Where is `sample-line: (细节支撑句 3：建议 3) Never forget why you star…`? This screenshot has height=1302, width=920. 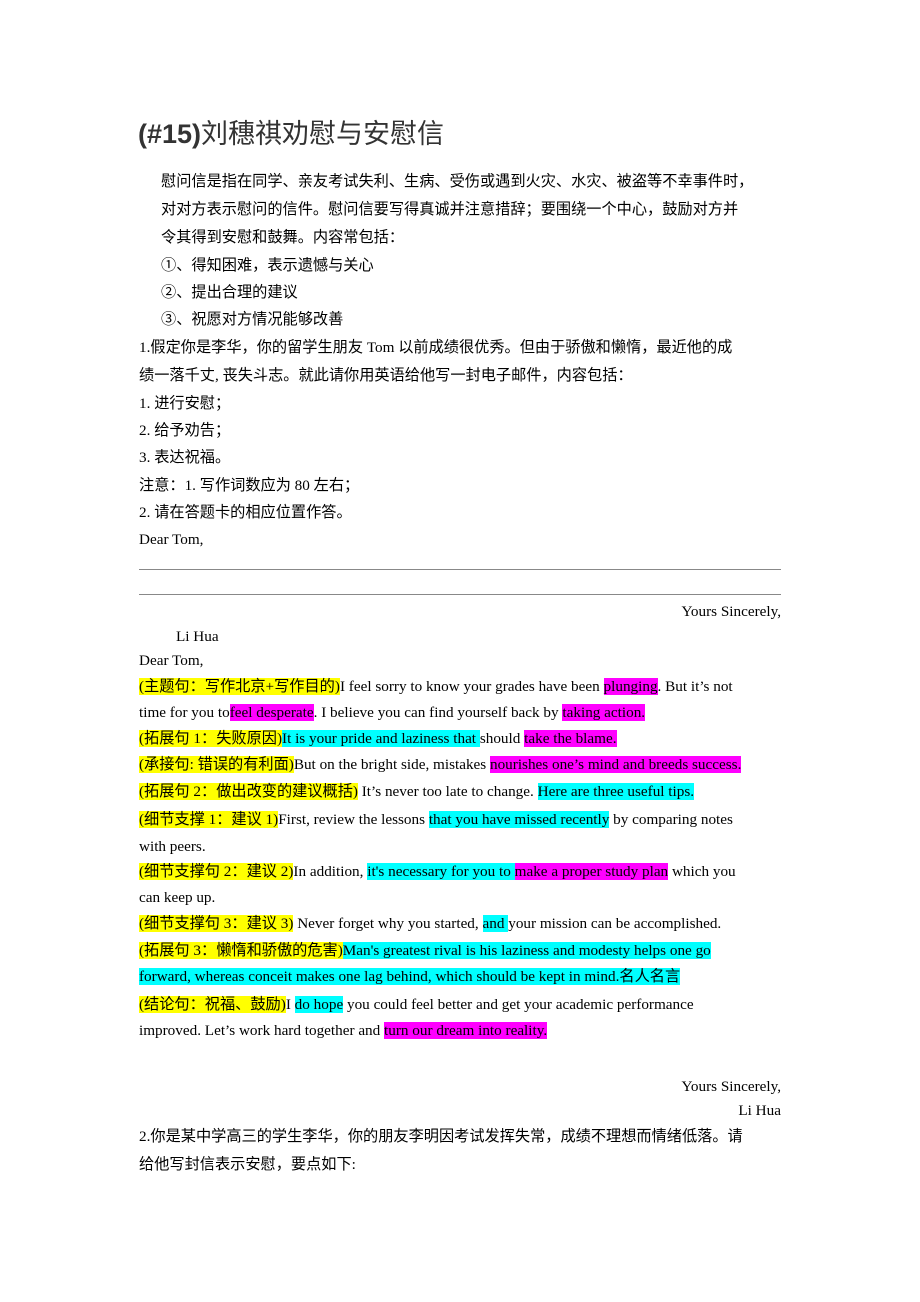 sample-line: (细节支撑句 3：建议 3) Never forget why you star… is located at coordinates (430, 924).